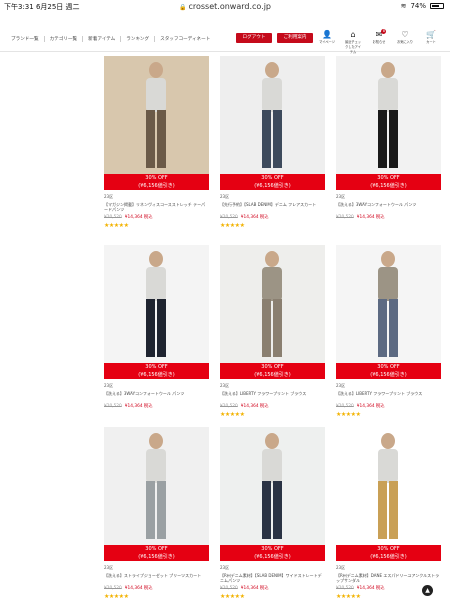 This screenshot has width=450, height=600. I want to click on header-mail-link: ✉ 8 お知らせ, so click(379, 41).